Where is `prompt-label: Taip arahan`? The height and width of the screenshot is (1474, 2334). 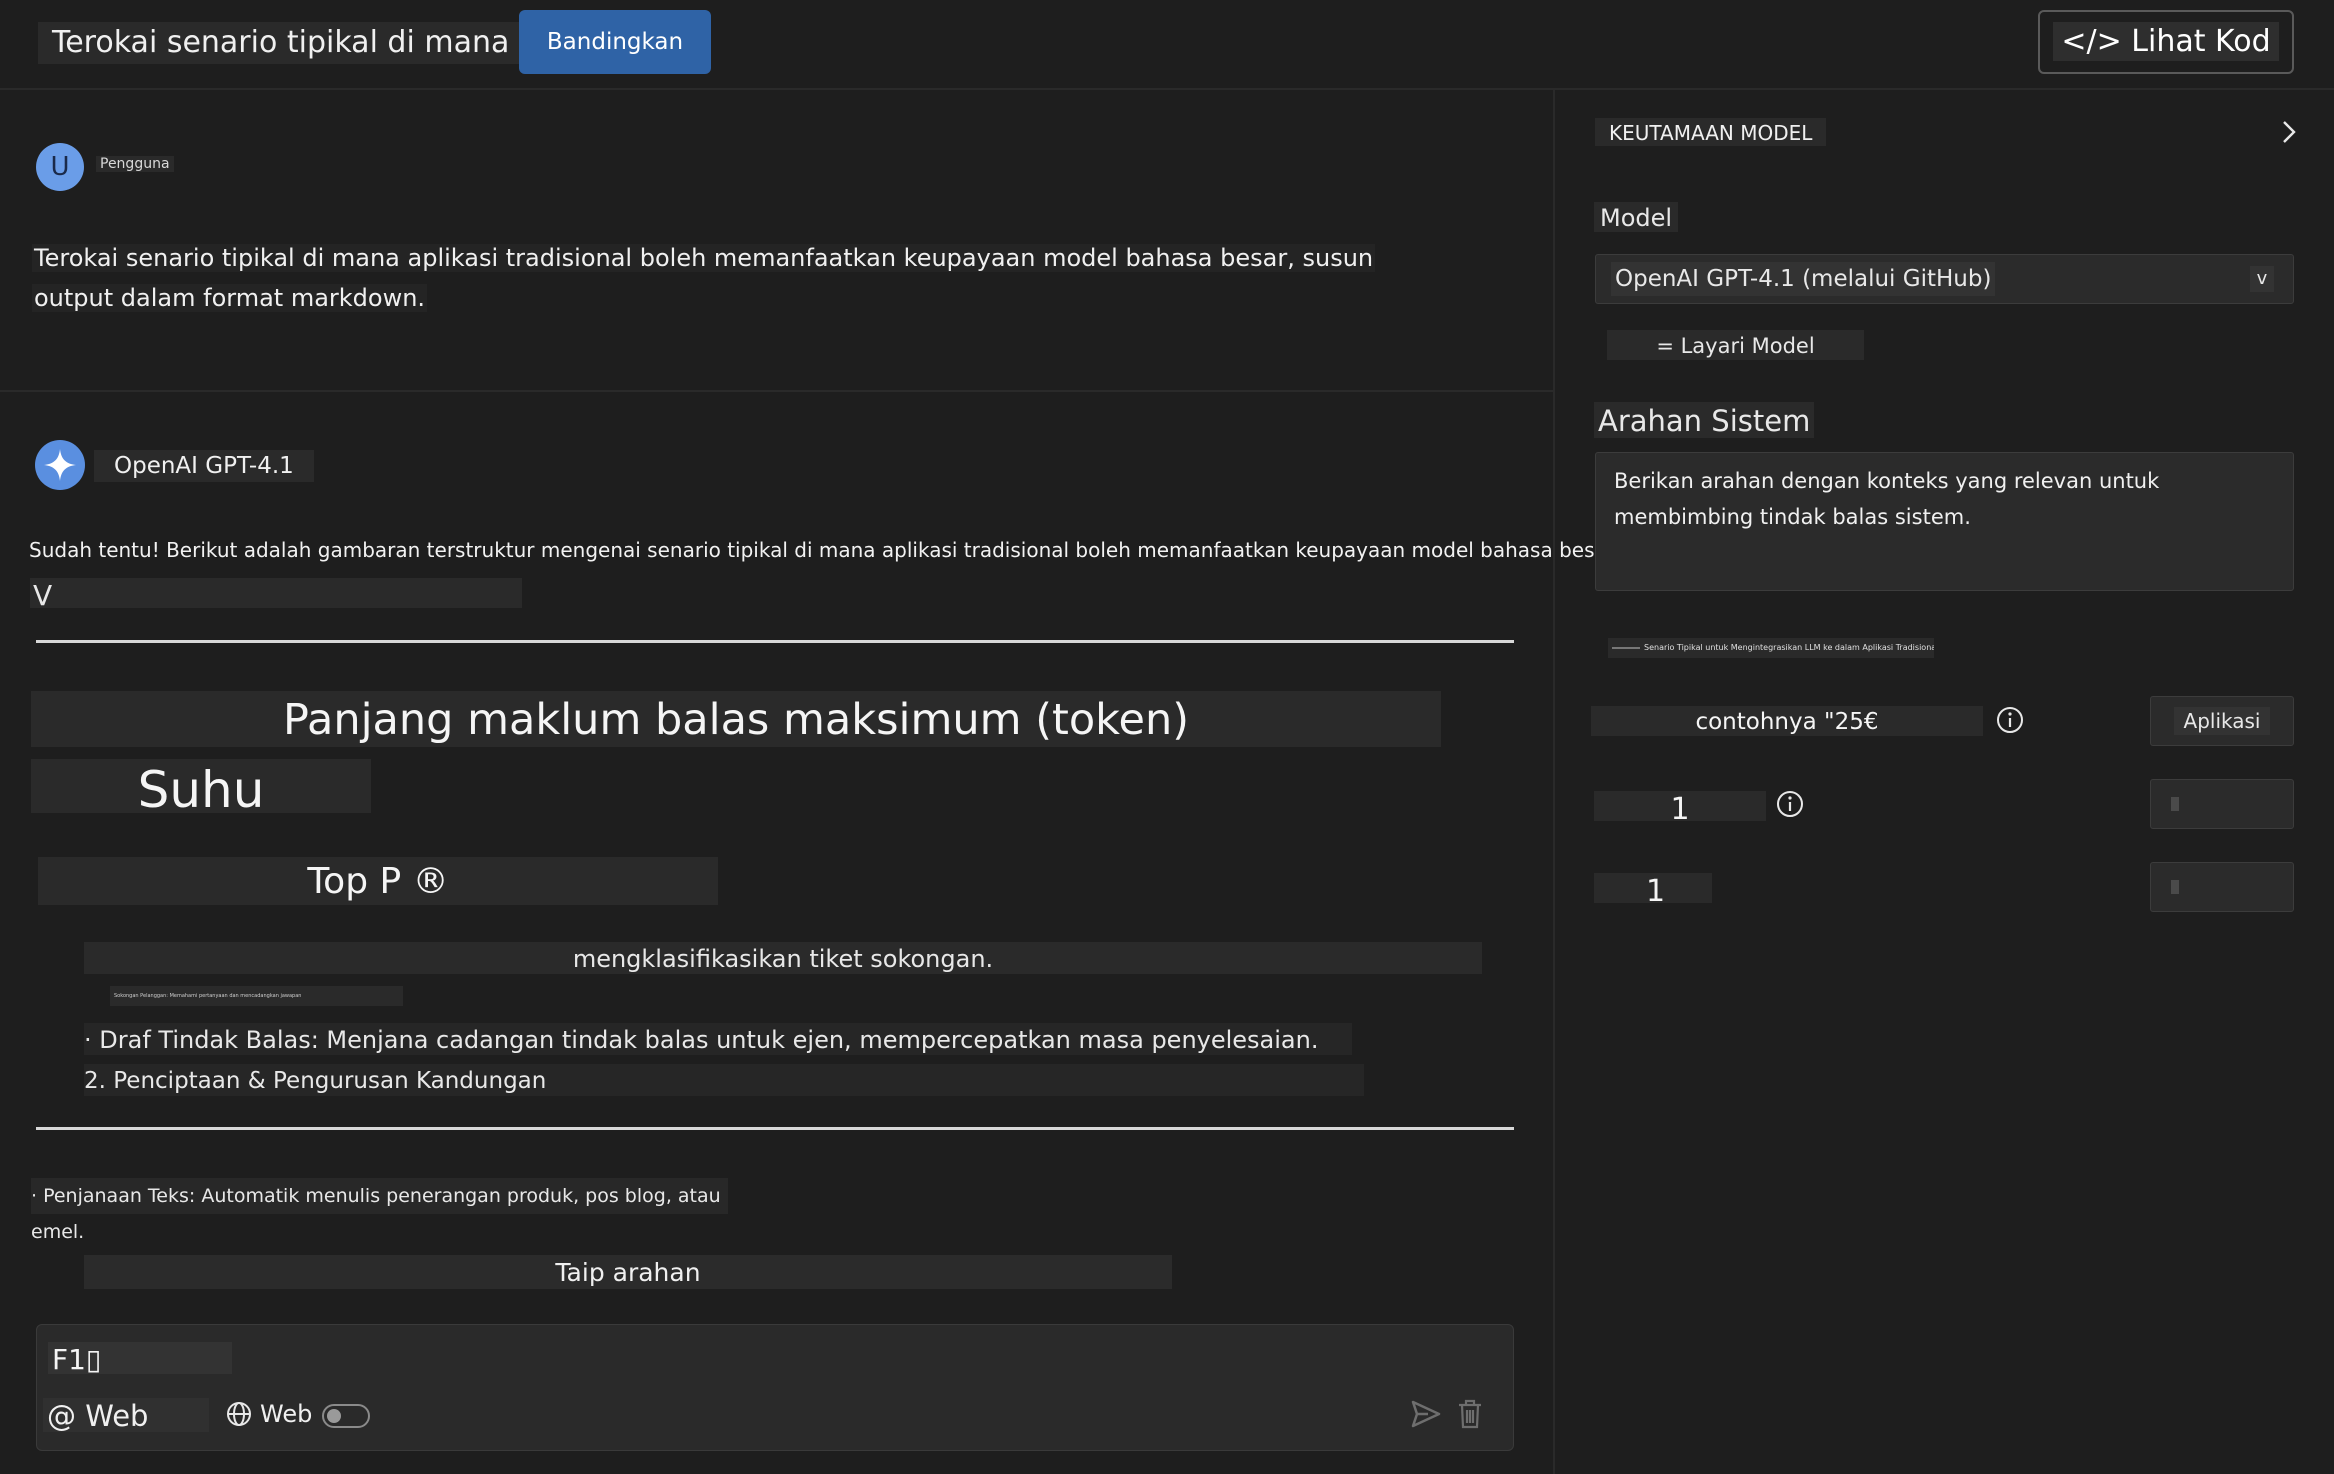
prompt-label: Taip arahan is located at coordinates (628, 1272).